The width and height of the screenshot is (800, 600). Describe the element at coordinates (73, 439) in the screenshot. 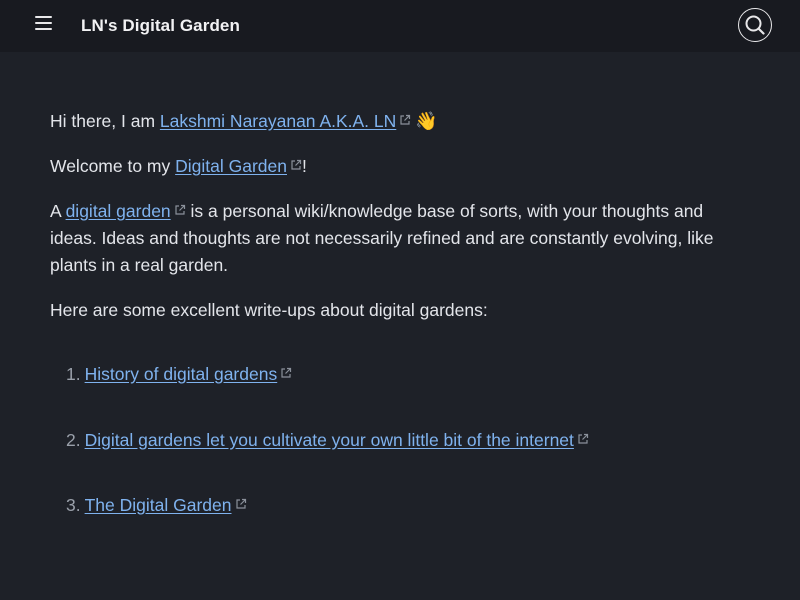

I see `list-number: 2.` at that location.